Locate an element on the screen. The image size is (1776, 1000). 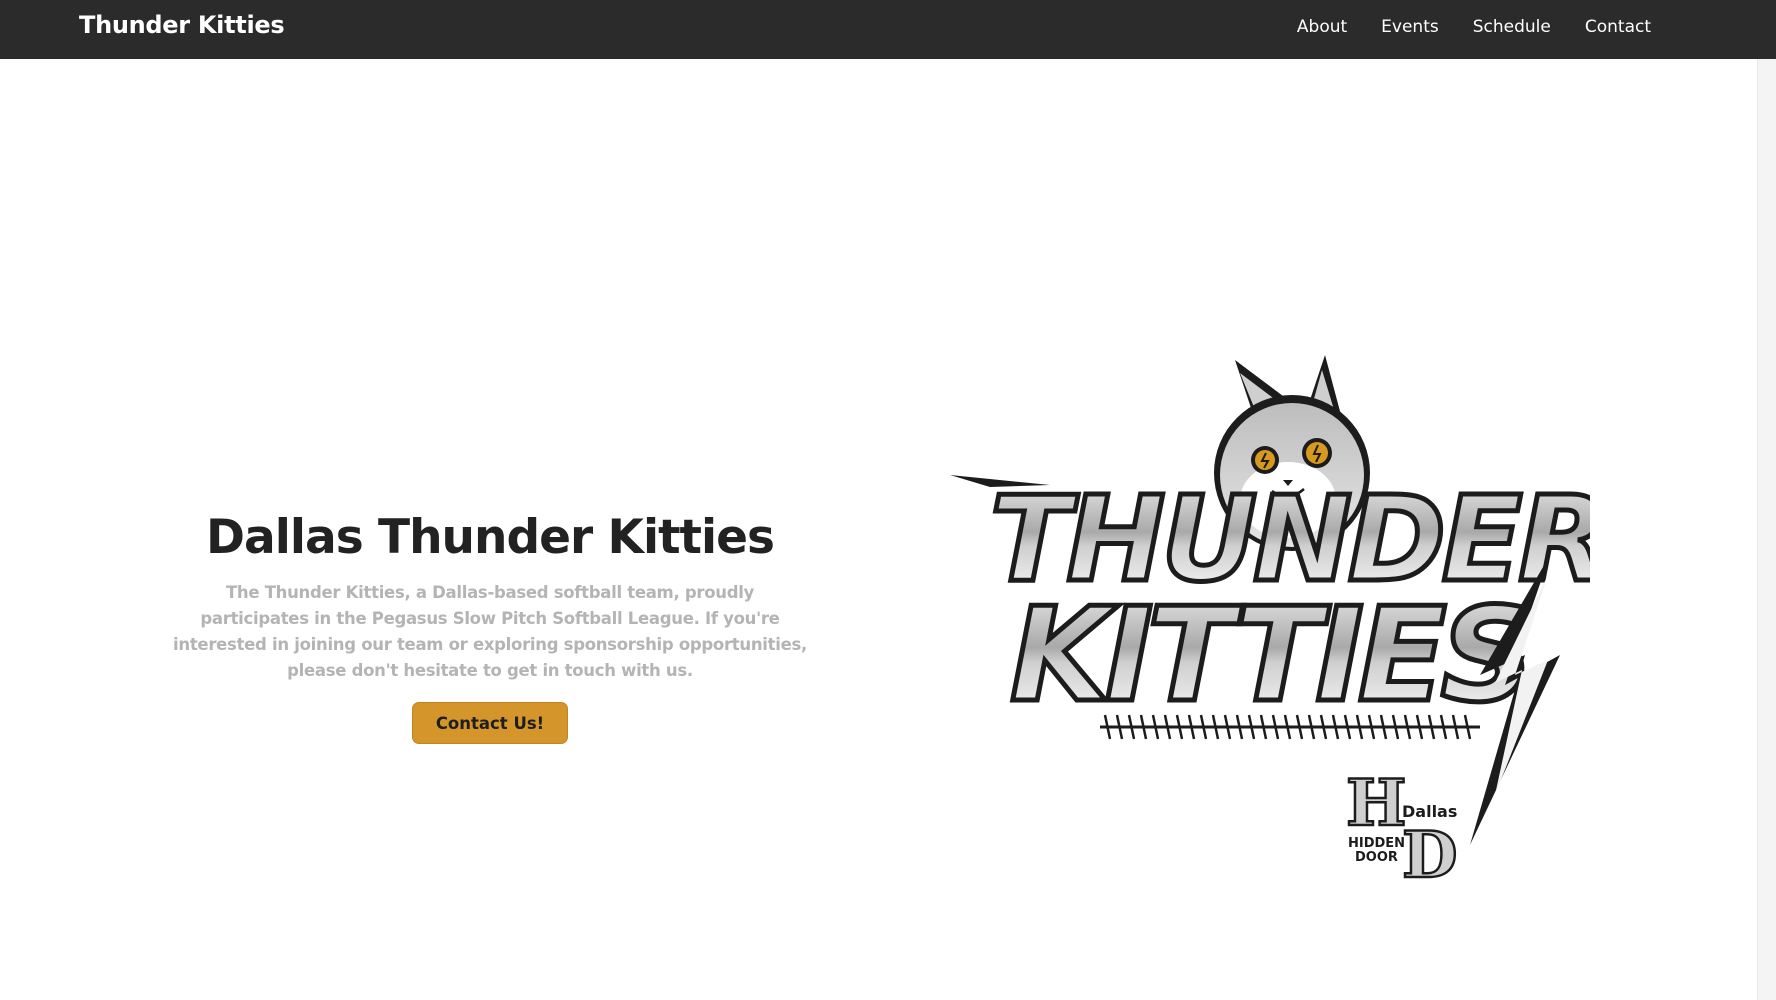
logo-line2: KITTIES is located at coordinates (1269, 655).